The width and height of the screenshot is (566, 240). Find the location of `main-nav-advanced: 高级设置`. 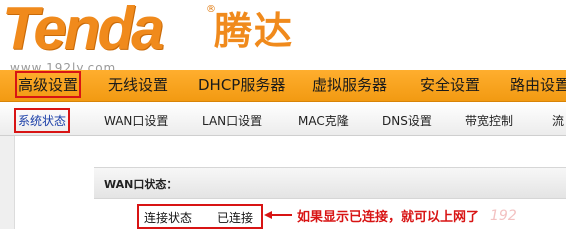

main-nav-advanced: 高级设置 is located at coordinates (48, 84).